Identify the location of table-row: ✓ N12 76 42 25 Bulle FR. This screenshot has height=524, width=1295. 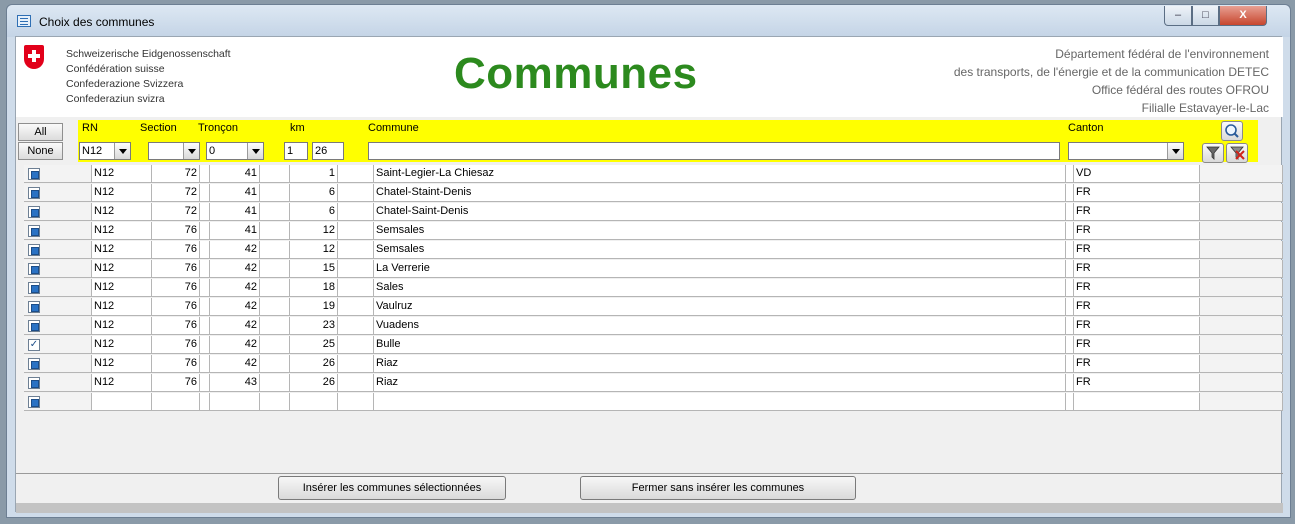
(653, 345).